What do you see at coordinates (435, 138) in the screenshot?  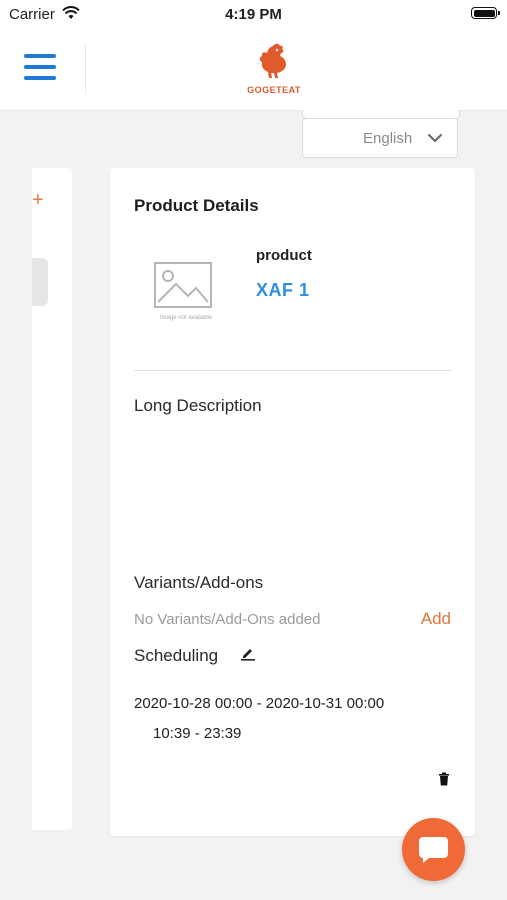 I see `chevron-down-icon` at bounding box center [435, 138].